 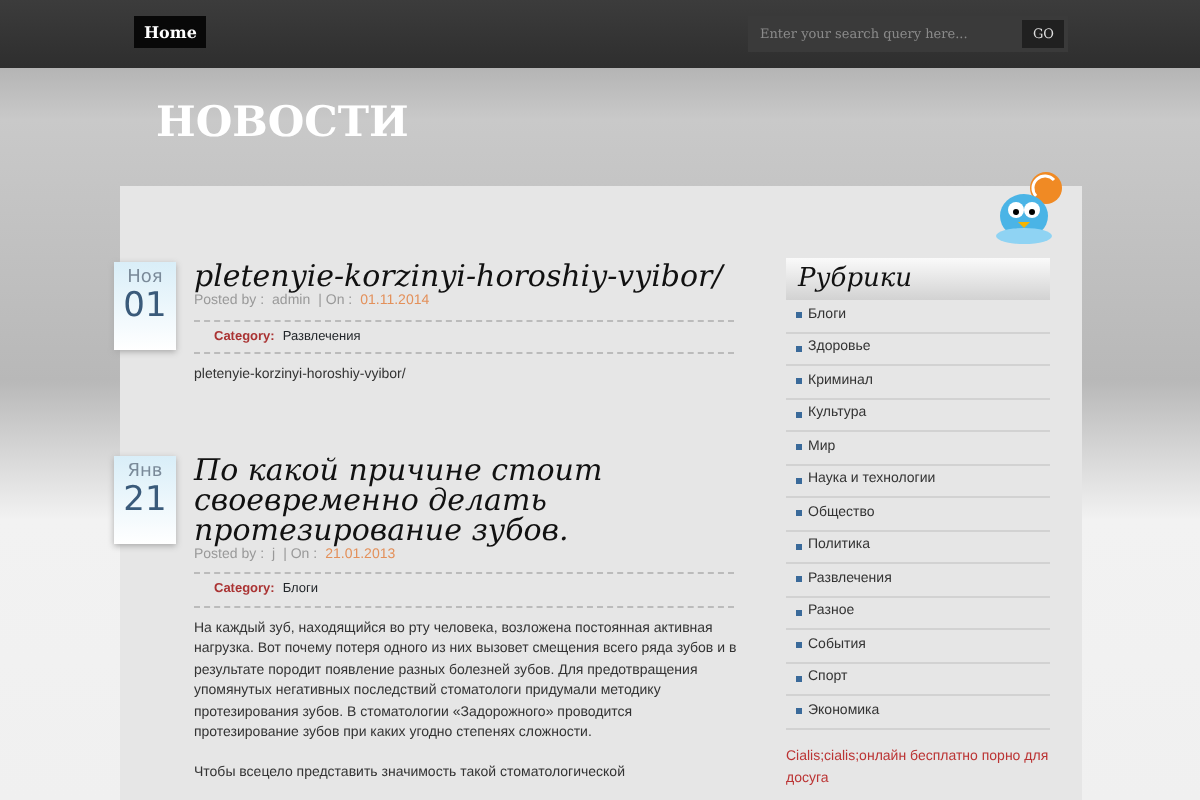 I want to click on date-month: Янв, so click(x=145, y=471).